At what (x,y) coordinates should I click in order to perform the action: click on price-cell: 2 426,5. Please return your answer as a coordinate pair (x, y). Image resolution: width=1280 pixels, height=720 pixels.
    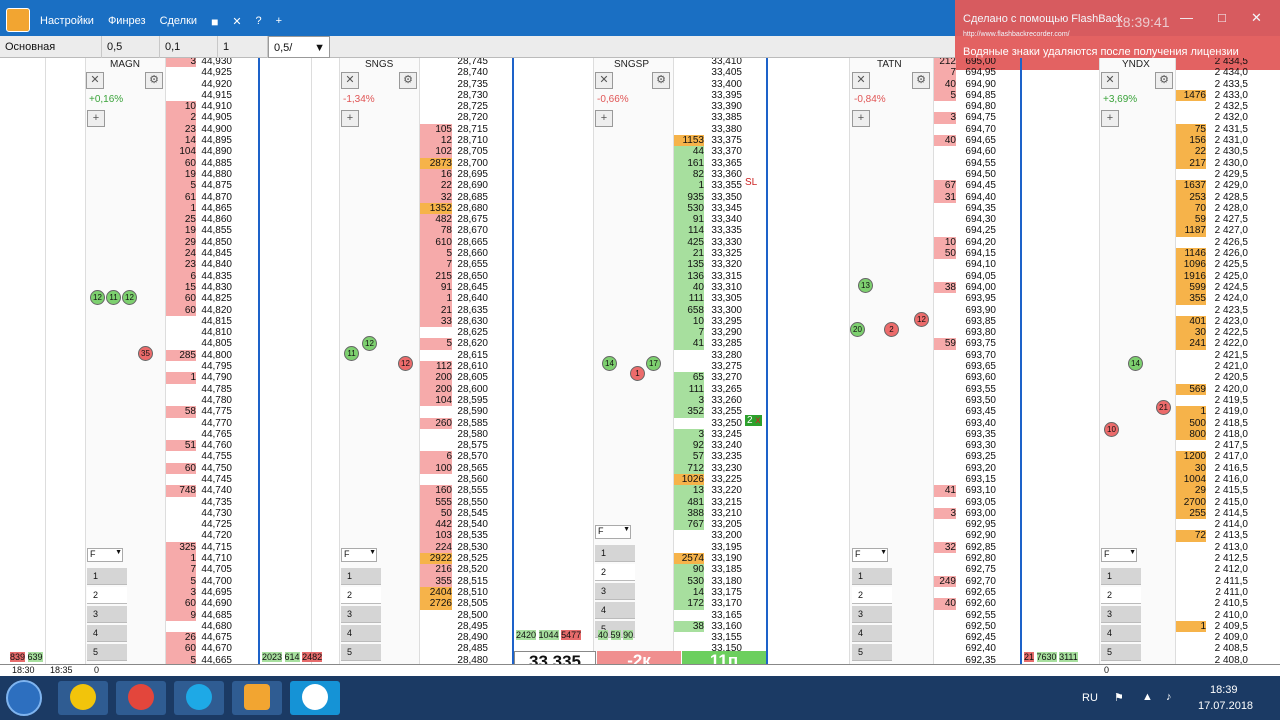
    Looking at the image, I should click on (1227, 242).